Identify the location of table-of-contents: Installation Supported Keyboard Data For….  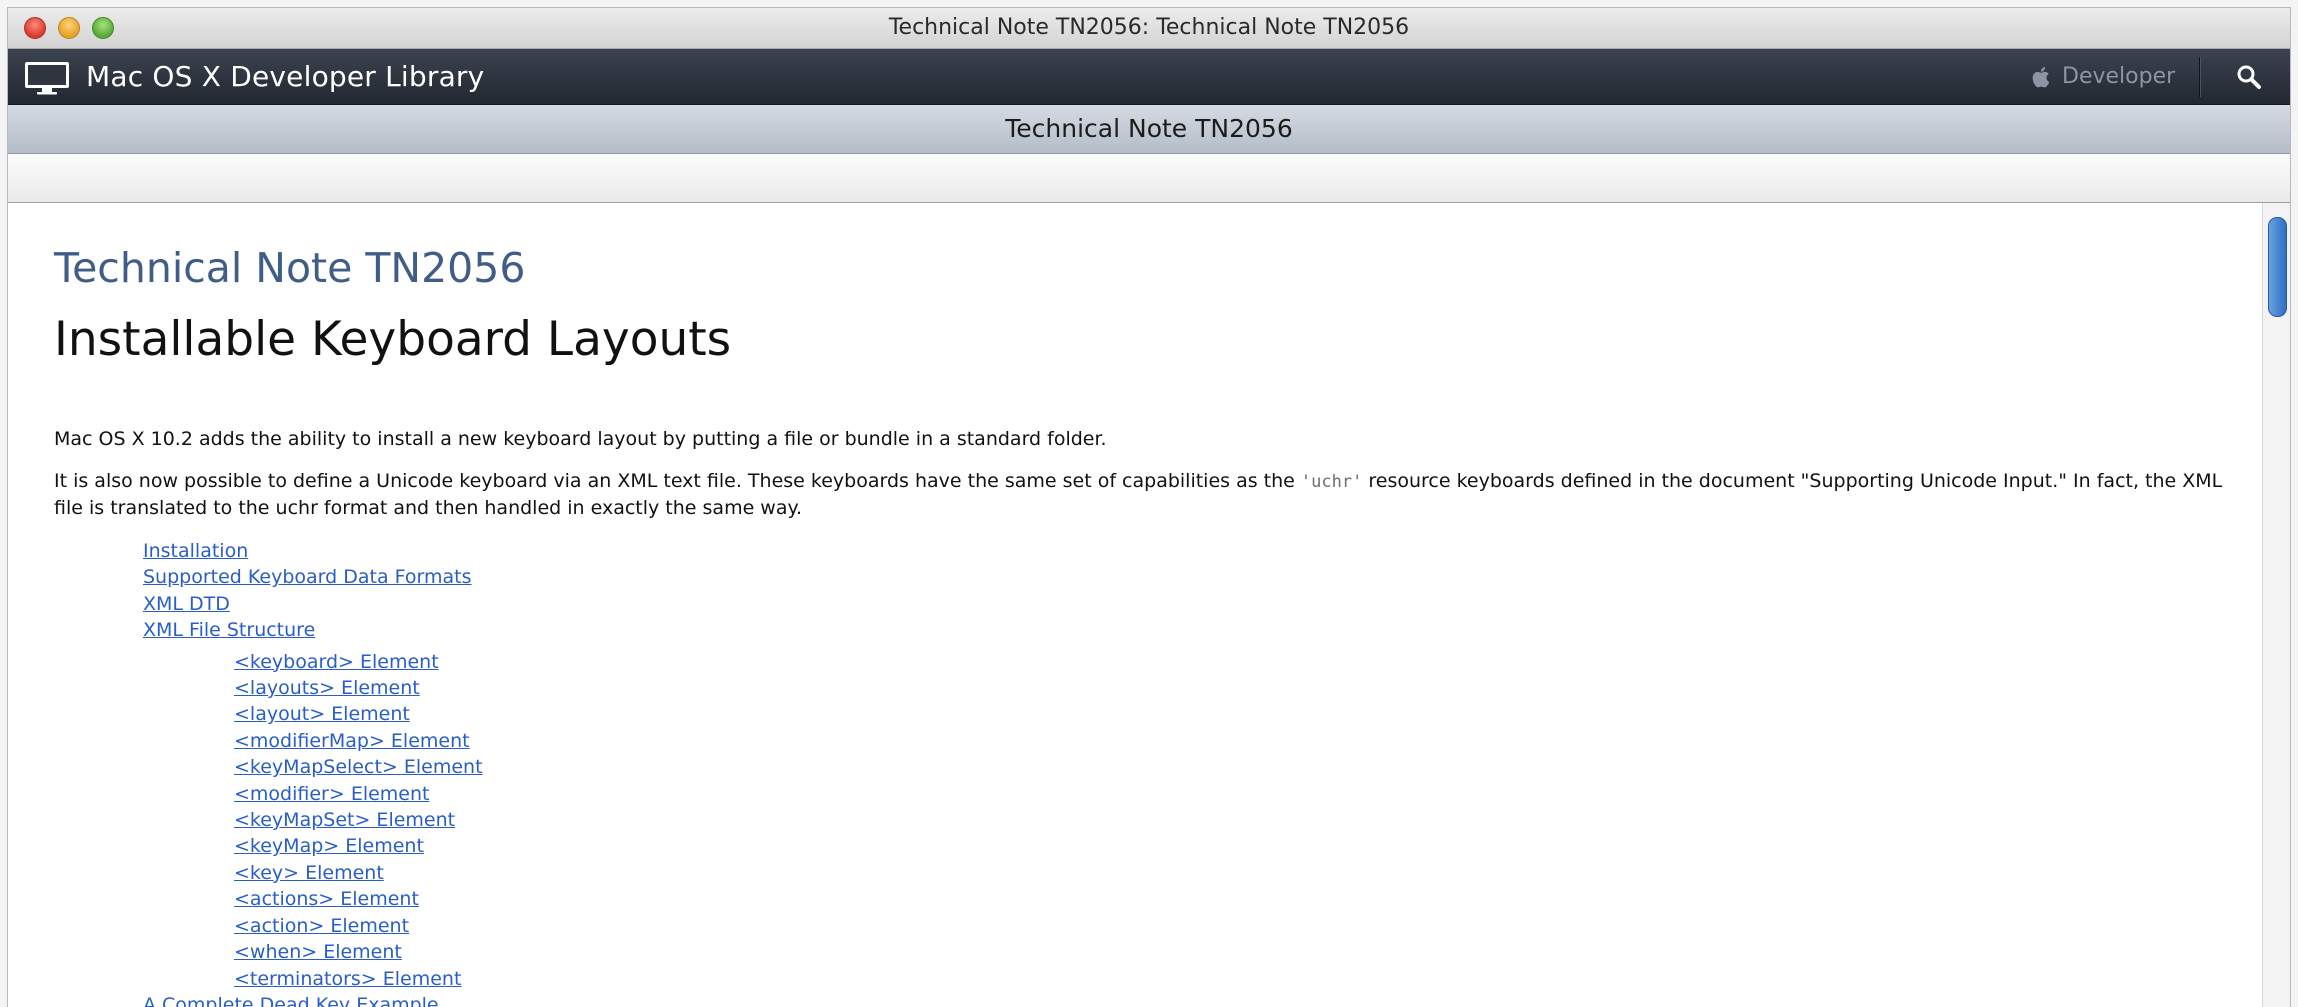
(313, 772).